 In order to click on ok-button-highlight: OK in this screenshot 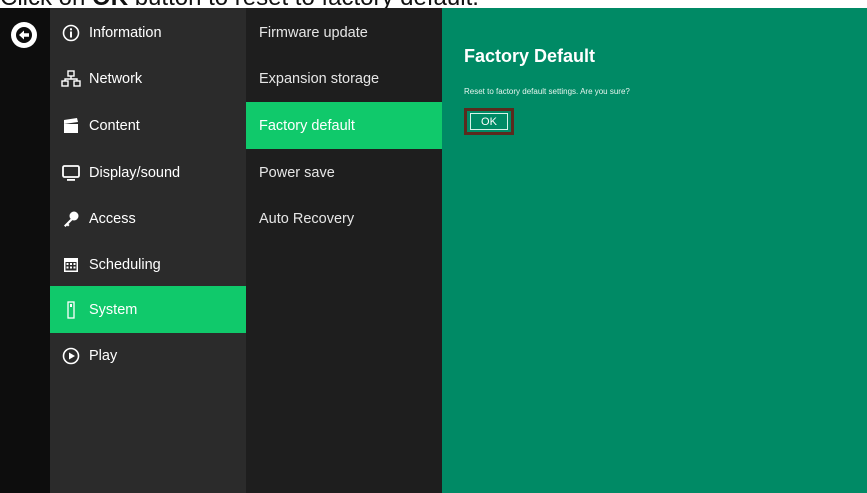, I will do `click(489, 121)`.